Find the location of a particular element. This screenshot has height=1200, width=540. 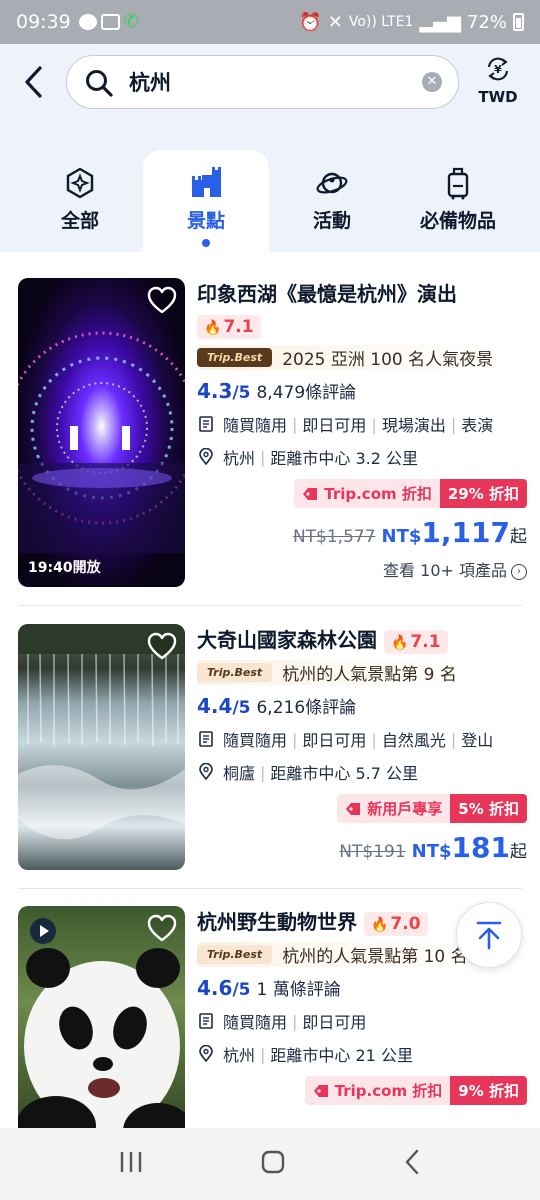

location-city: 桐廬 is located at coordinates (239, 773).